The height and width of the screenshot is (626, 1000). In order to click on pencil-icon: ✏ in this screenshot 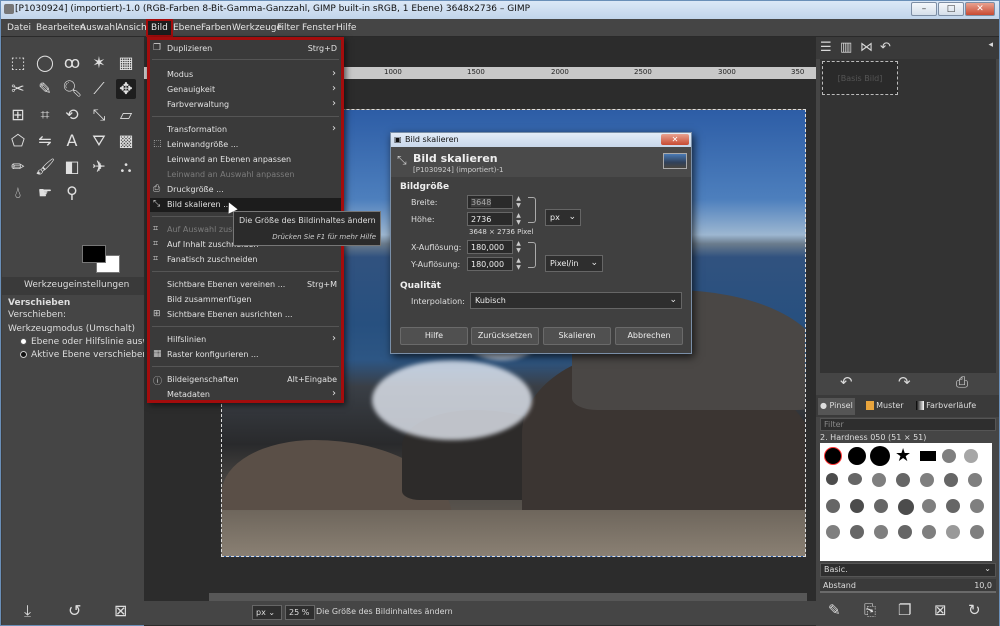, I will do `click(18, 167)`.